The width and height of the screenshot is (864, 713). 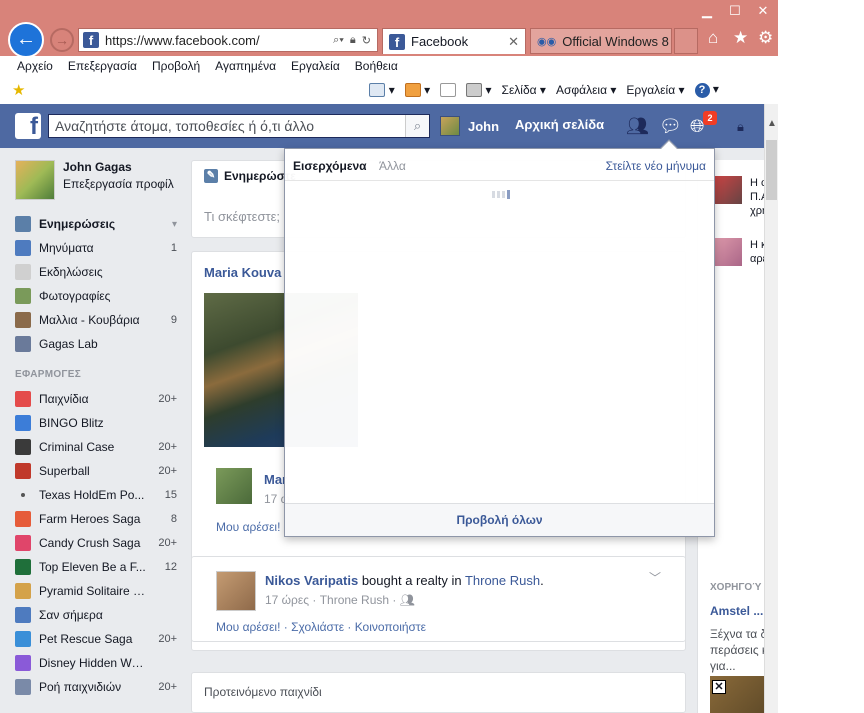 What do you see at coordinates (637, 126) in the screenshot?
I see `friend-requests-icon: 👥︎` at bounding box center [637, 126].